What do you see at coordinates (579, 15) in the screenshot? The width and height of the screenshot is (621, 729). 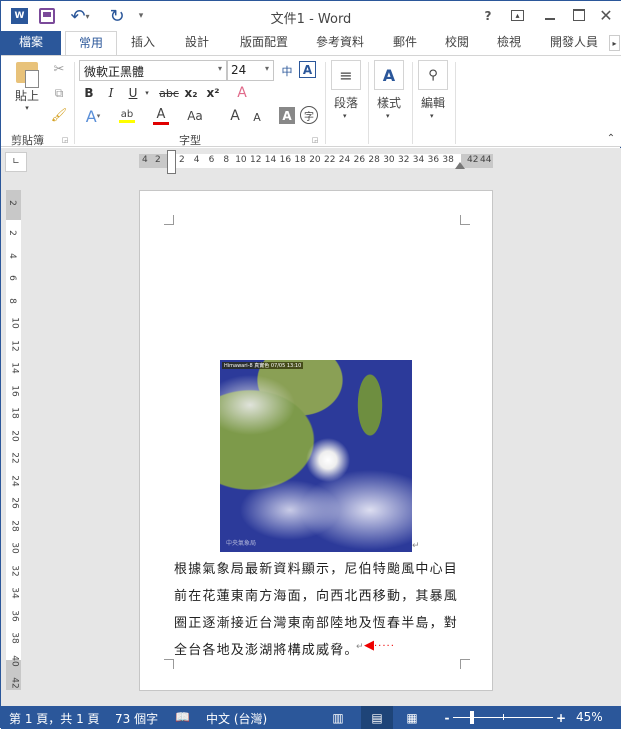 I see `maximize-icon` at bounding box center [579, 15].